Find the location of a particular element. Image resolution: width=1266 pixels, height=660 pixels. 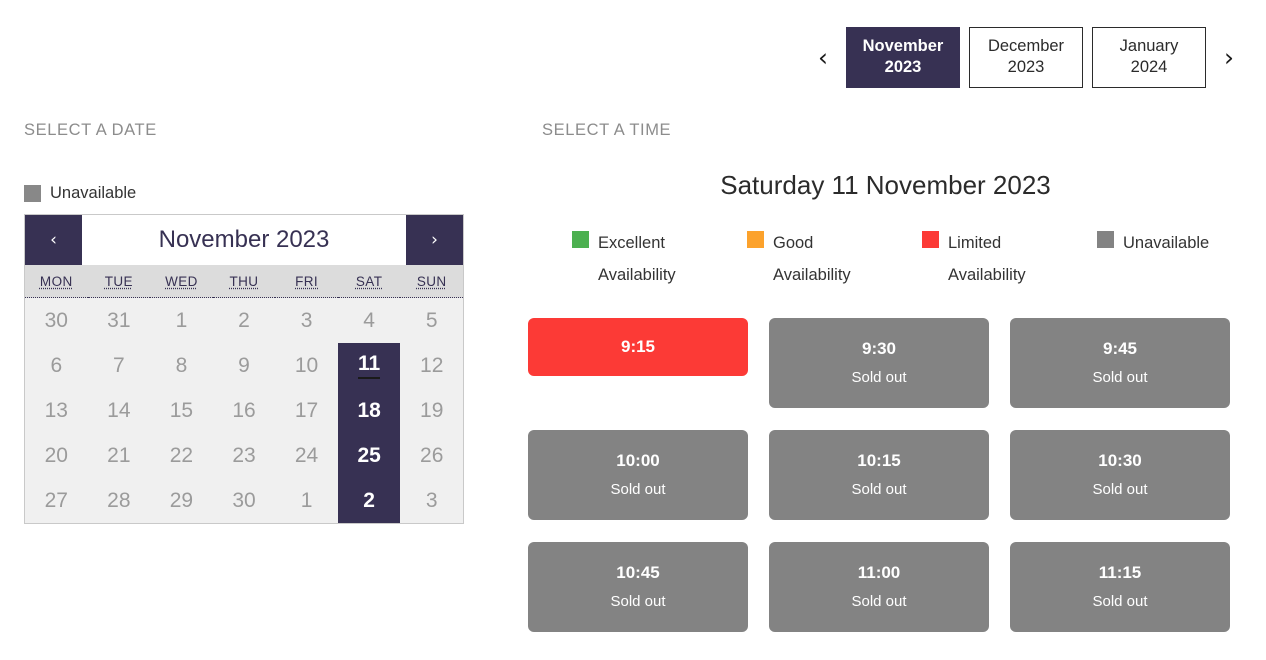

month-tab-year: 2024 is located at coordinates (1149, 67).